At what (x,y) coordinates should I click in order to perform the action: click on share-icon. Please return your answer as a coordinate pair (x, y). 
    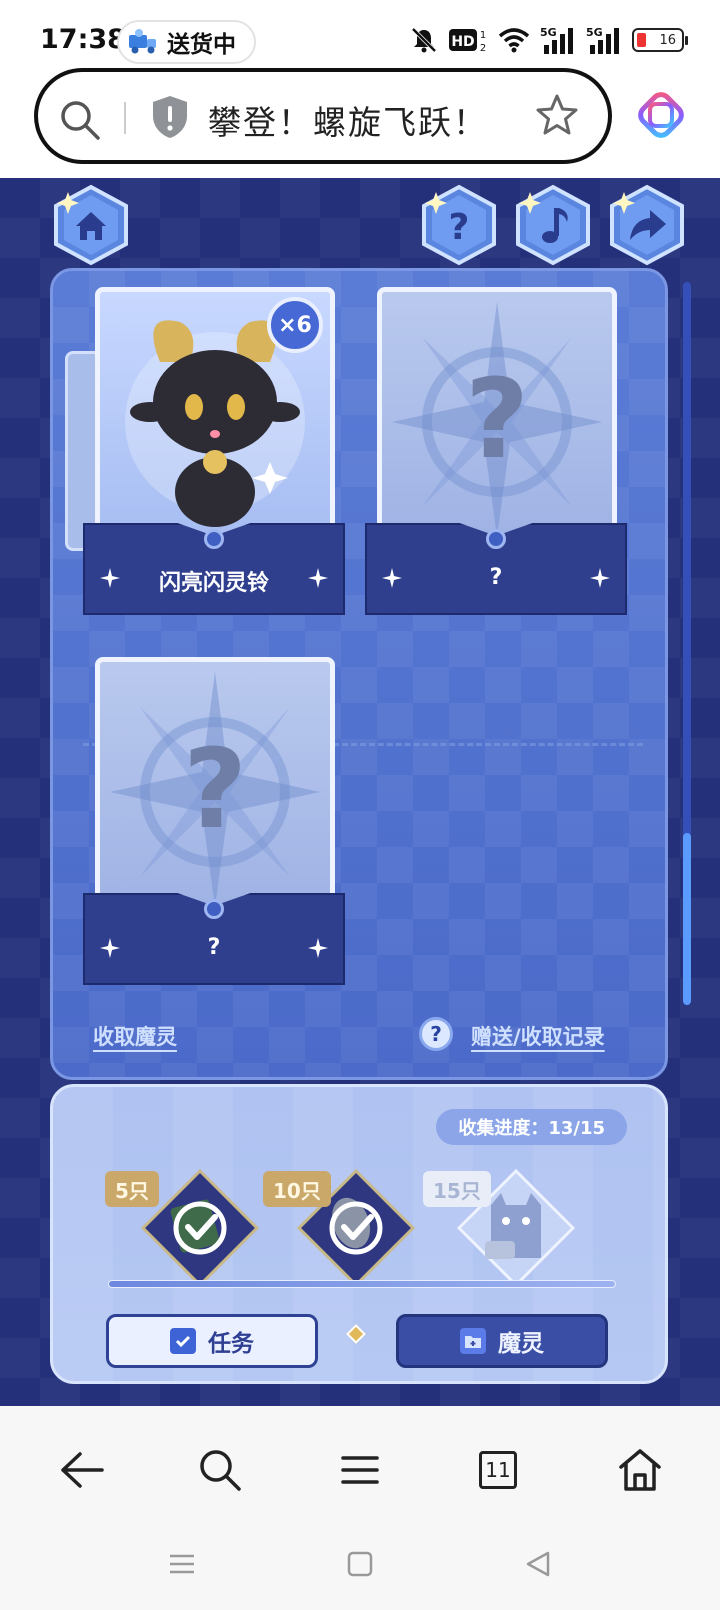
    Looking at the image, I should click on (647, 225).